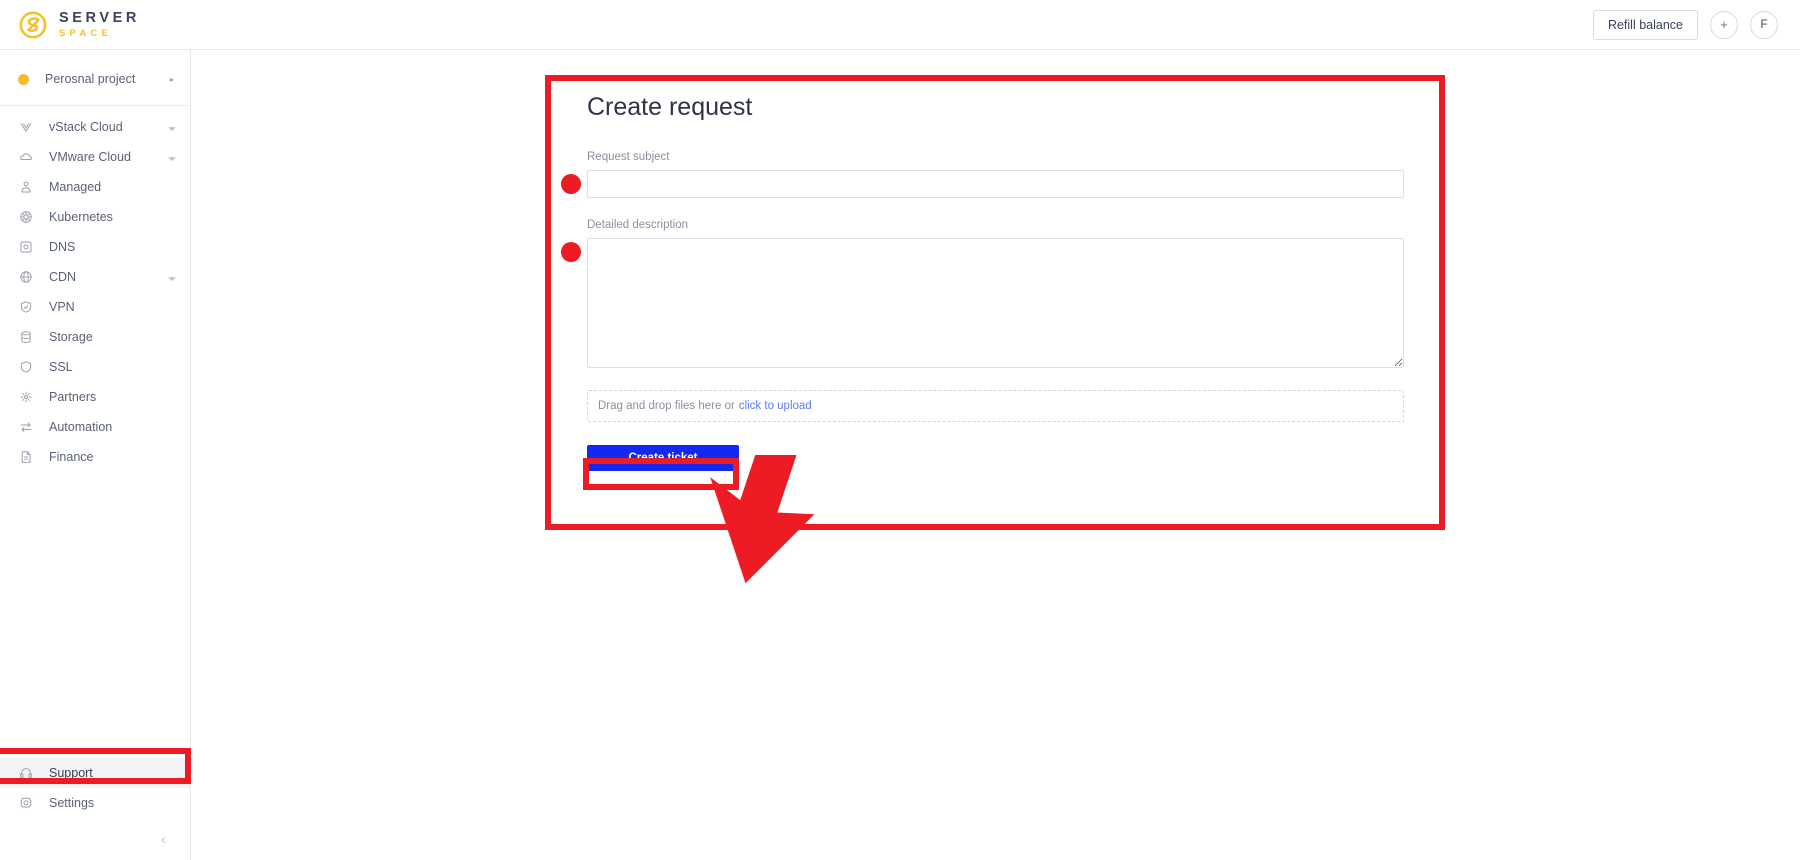 This screenshot has height=860, width=1800. I want to click on ssl-shield-icon, so click(25, 367).